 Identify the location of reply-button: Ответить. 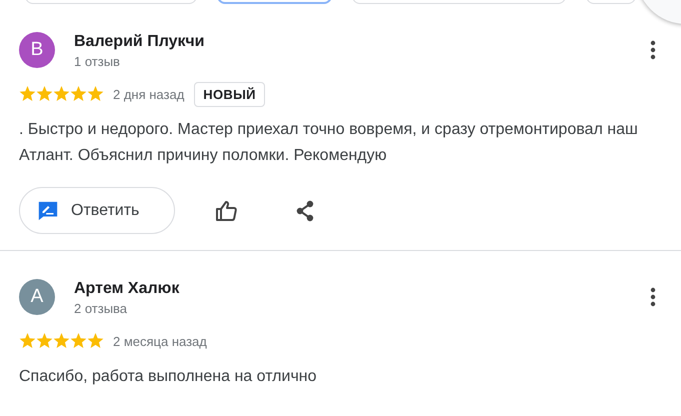
(97, 210).